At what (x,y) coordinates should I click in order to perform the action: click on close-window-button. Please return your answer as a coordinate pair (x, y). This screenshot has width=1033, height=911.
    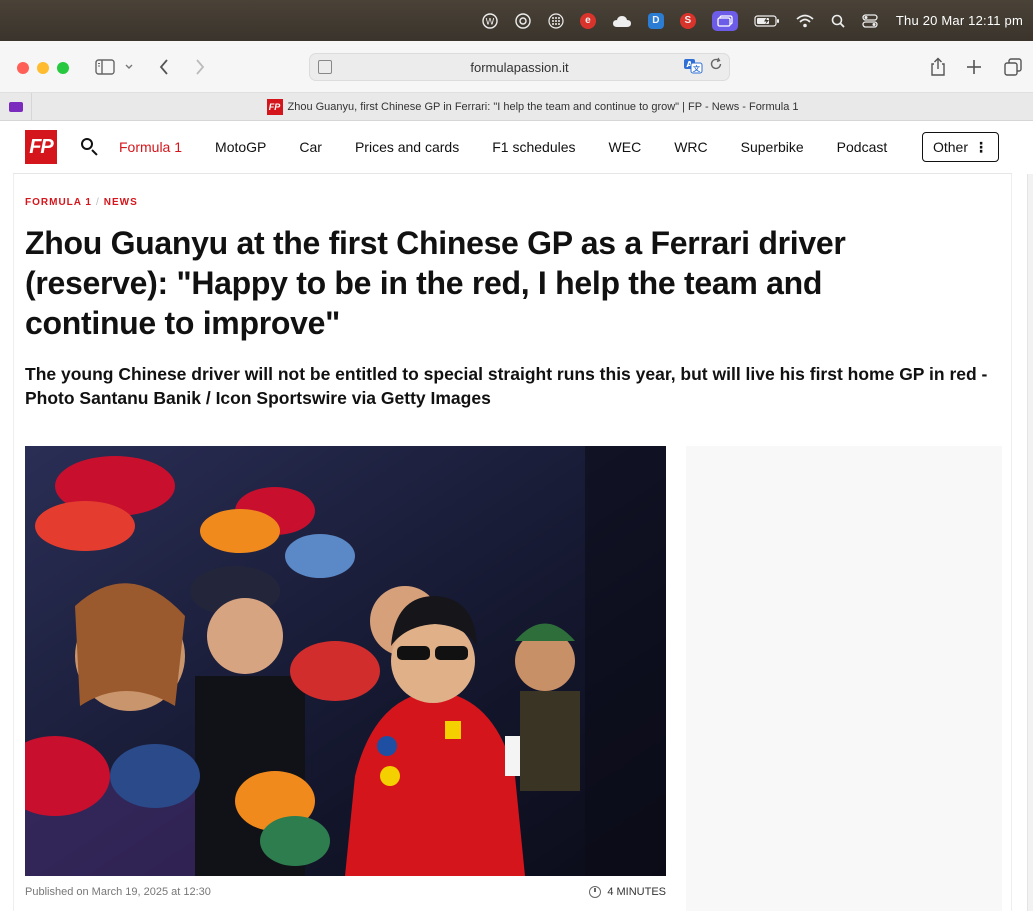
    Looking at the image, I should click on (23, 68).